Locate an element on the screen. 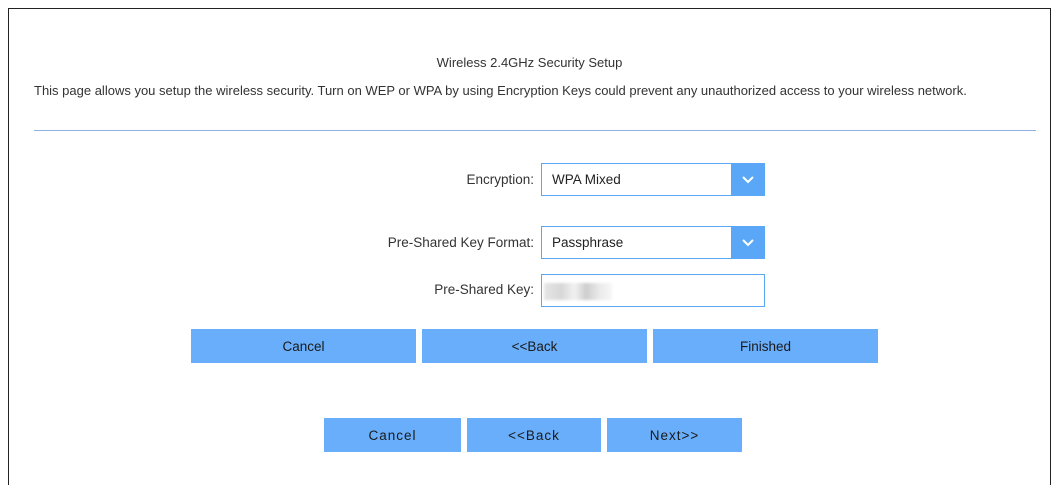  cancel-button-secondary: Cancel is located at coordinates (392, 435).